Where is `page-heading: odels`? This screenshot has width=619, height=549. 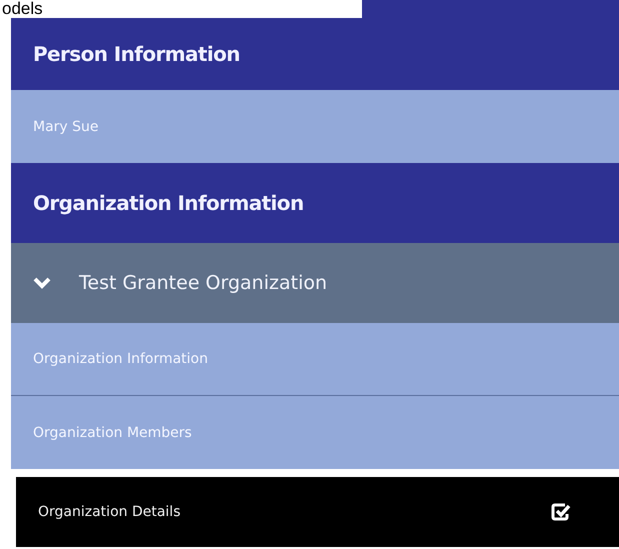
page-heading: odels is located at coordinates (22, 9).